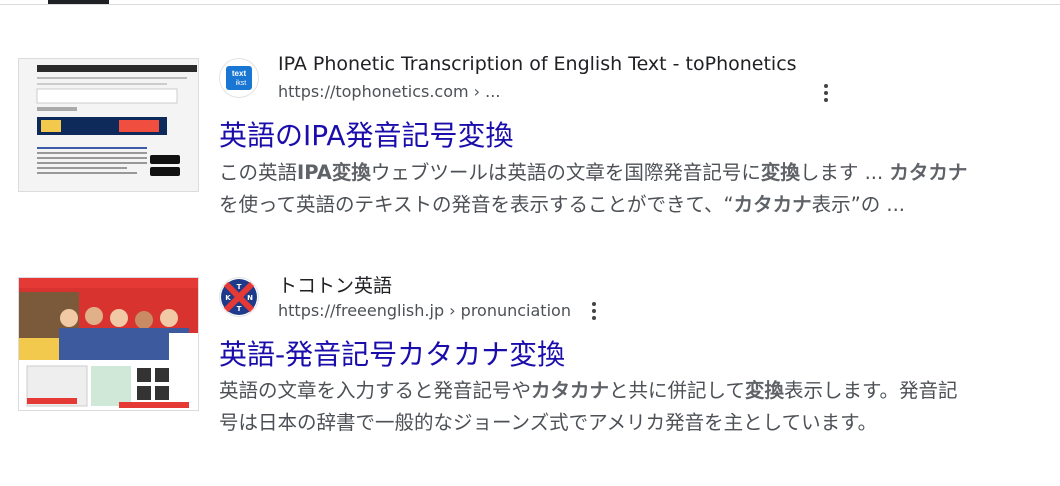 The image size is (1060, 486). I want to click on site-favicon: T K N T, so click(239, 297).